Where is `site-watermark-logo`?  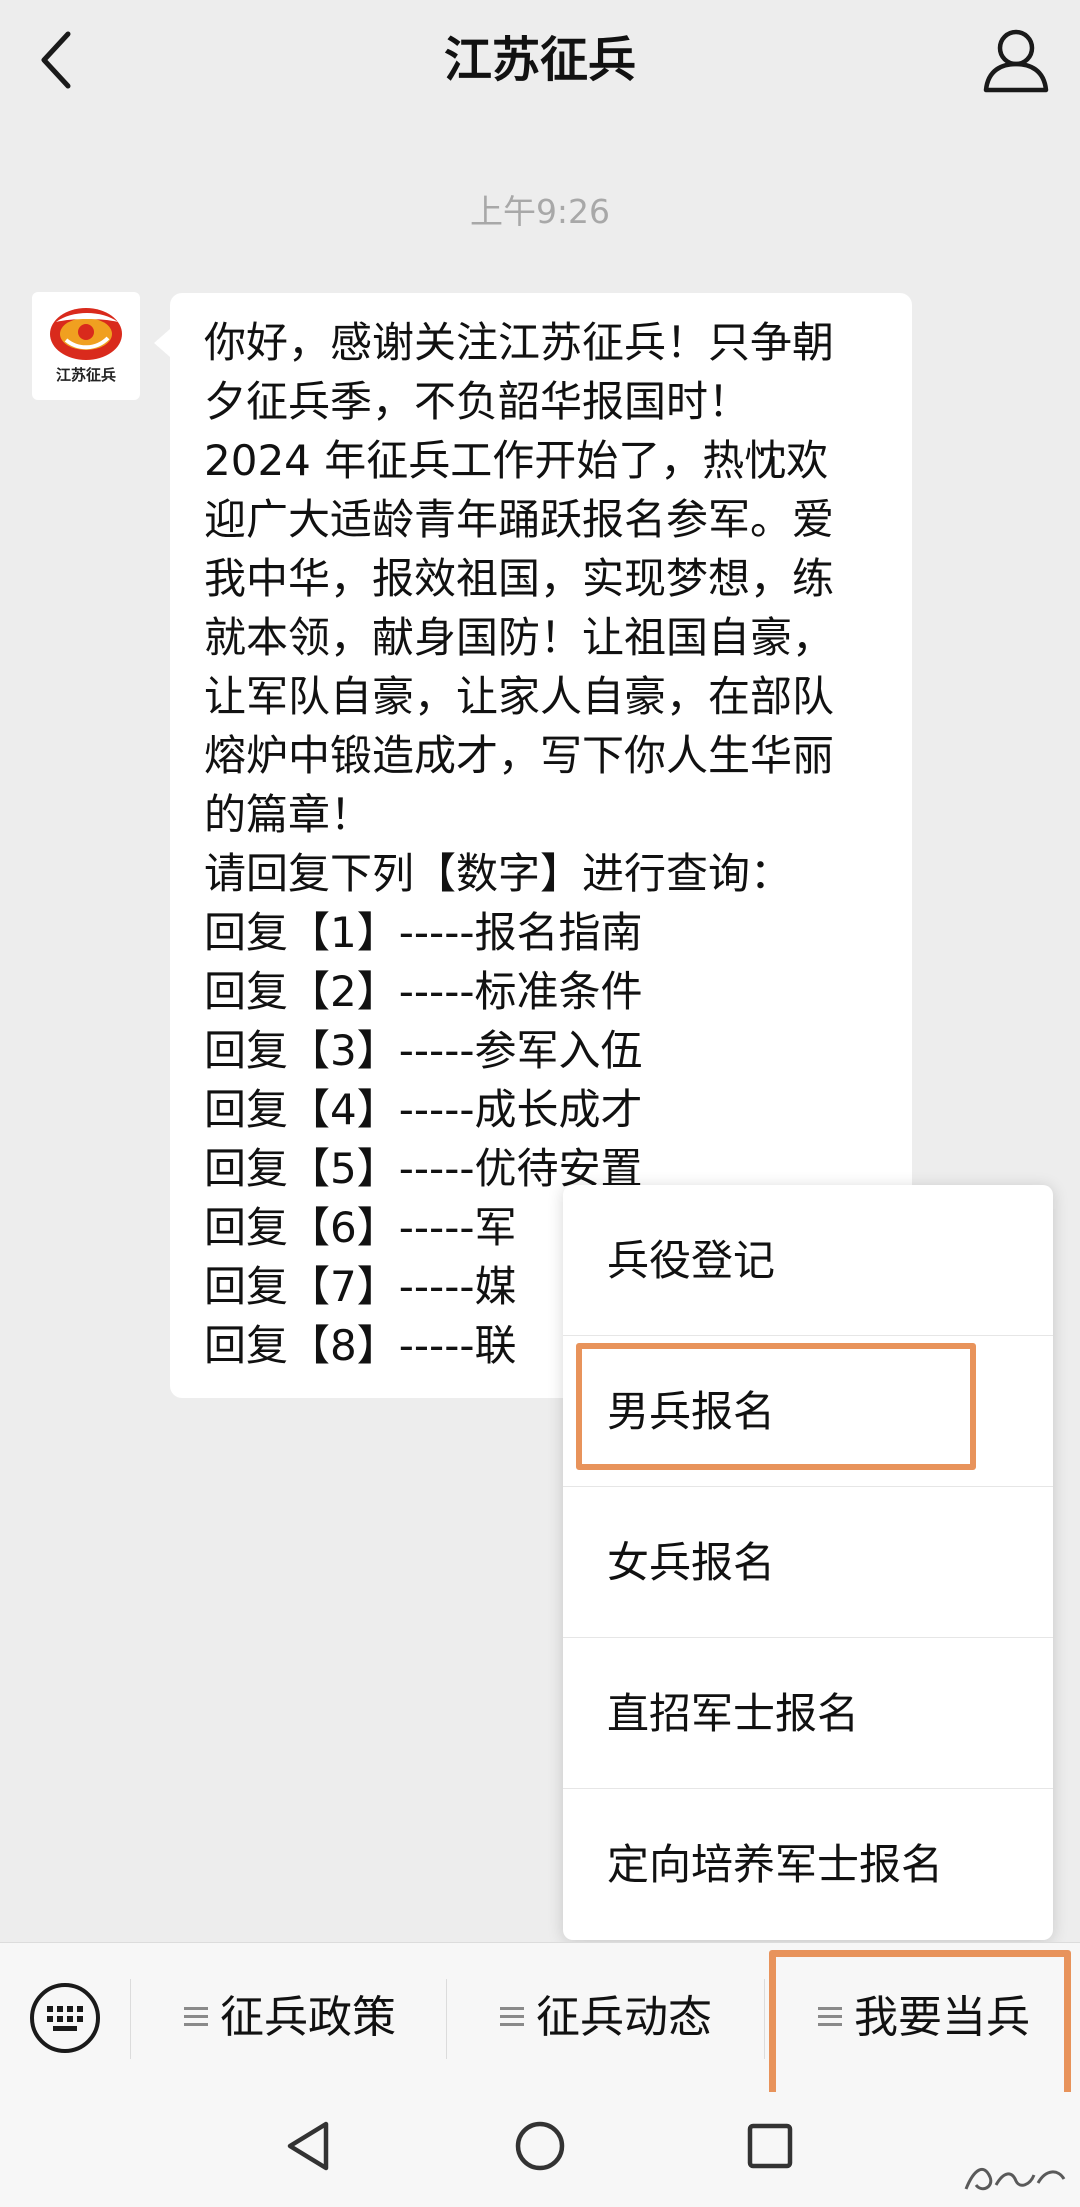
site-watermark-logo is located at coordinates (1015, 2179).